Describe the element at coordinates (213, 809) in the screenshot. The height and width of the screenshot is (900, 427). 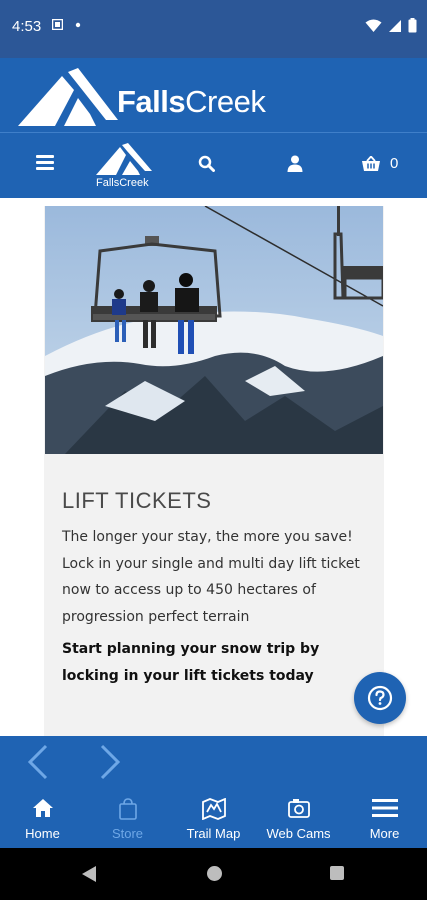
I see `trail-map-icon` at that location.